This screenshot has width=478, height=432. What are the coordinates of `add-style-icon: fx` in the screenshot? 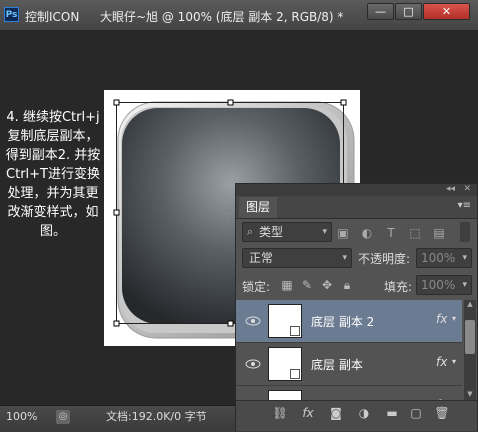 It's located at (308, 413).